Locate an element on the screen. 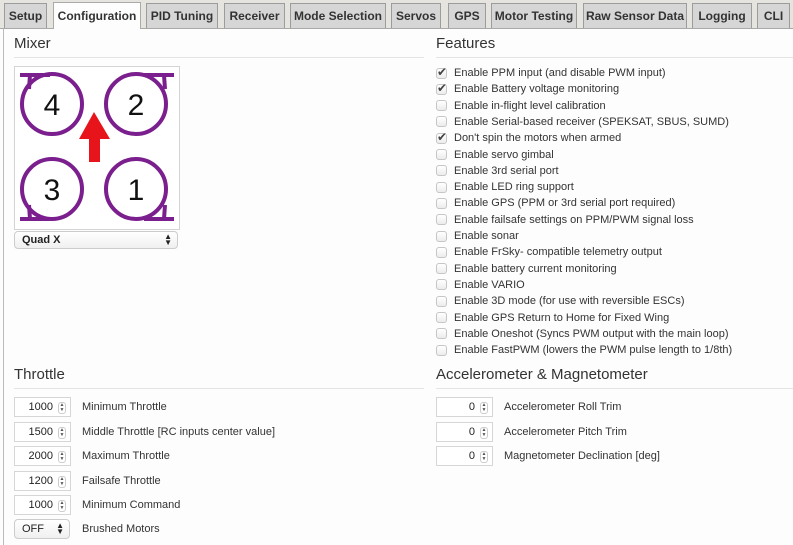  accel-field-row: 0 ▲ ▼ Accelerometer Pitch Trim is located at coordinates (531, 431).